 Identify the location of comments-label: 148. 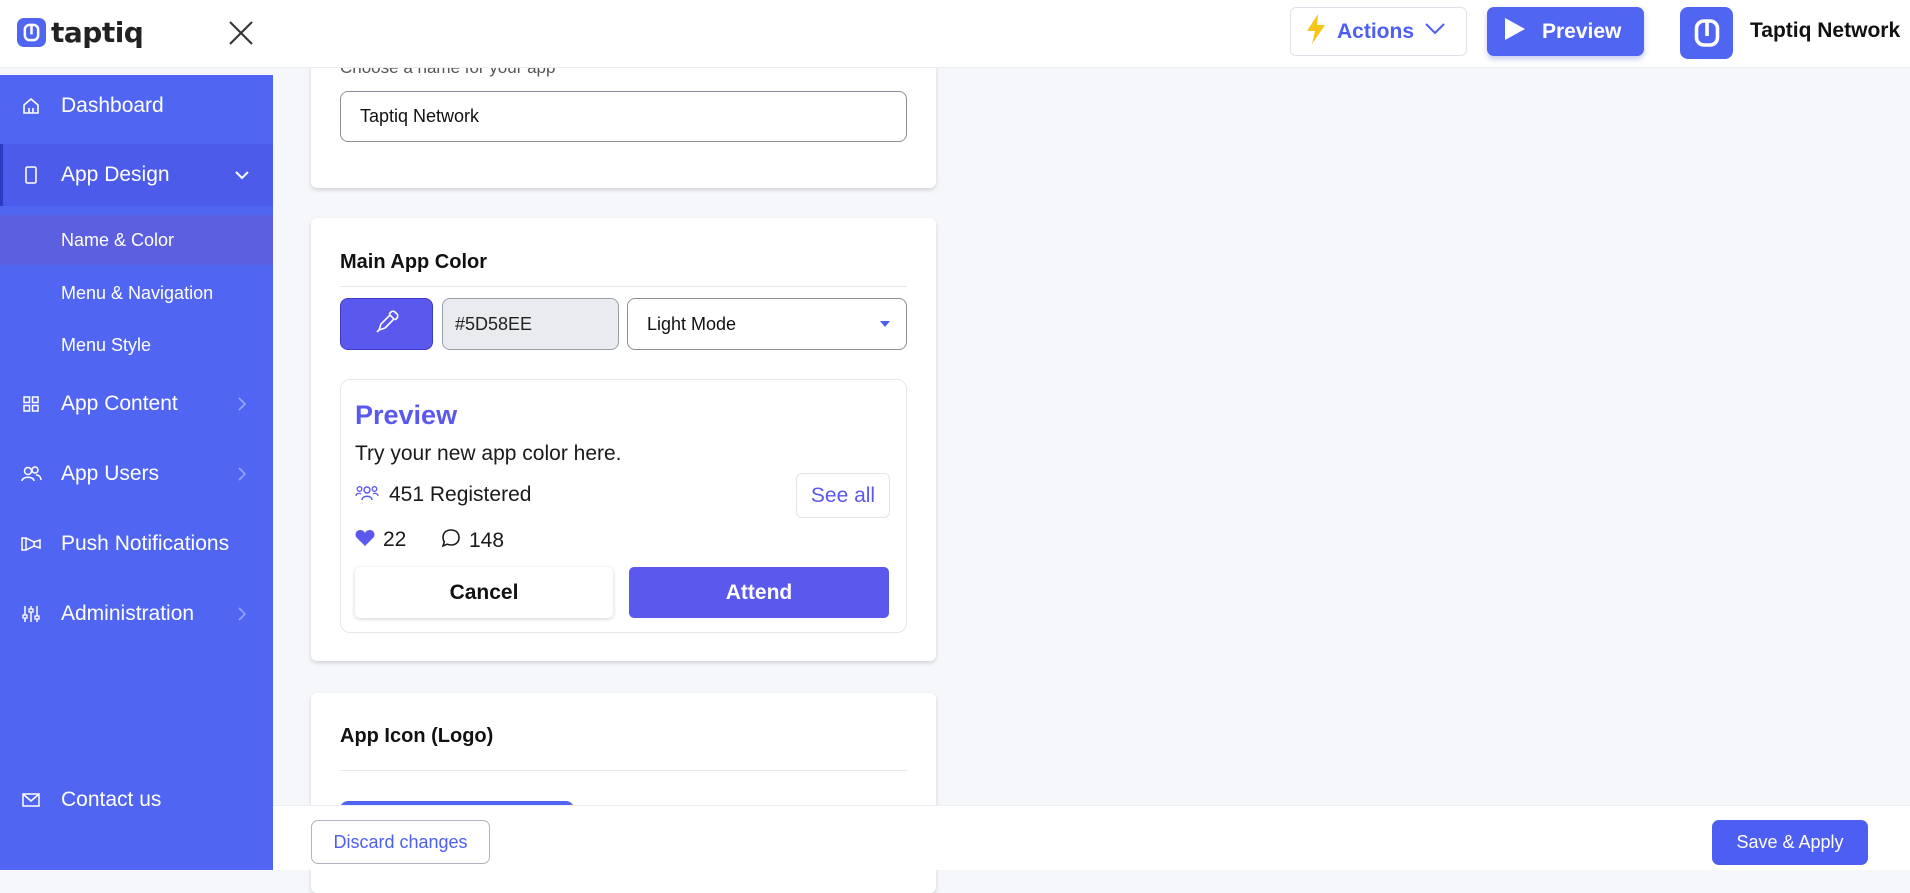
(487, 540).